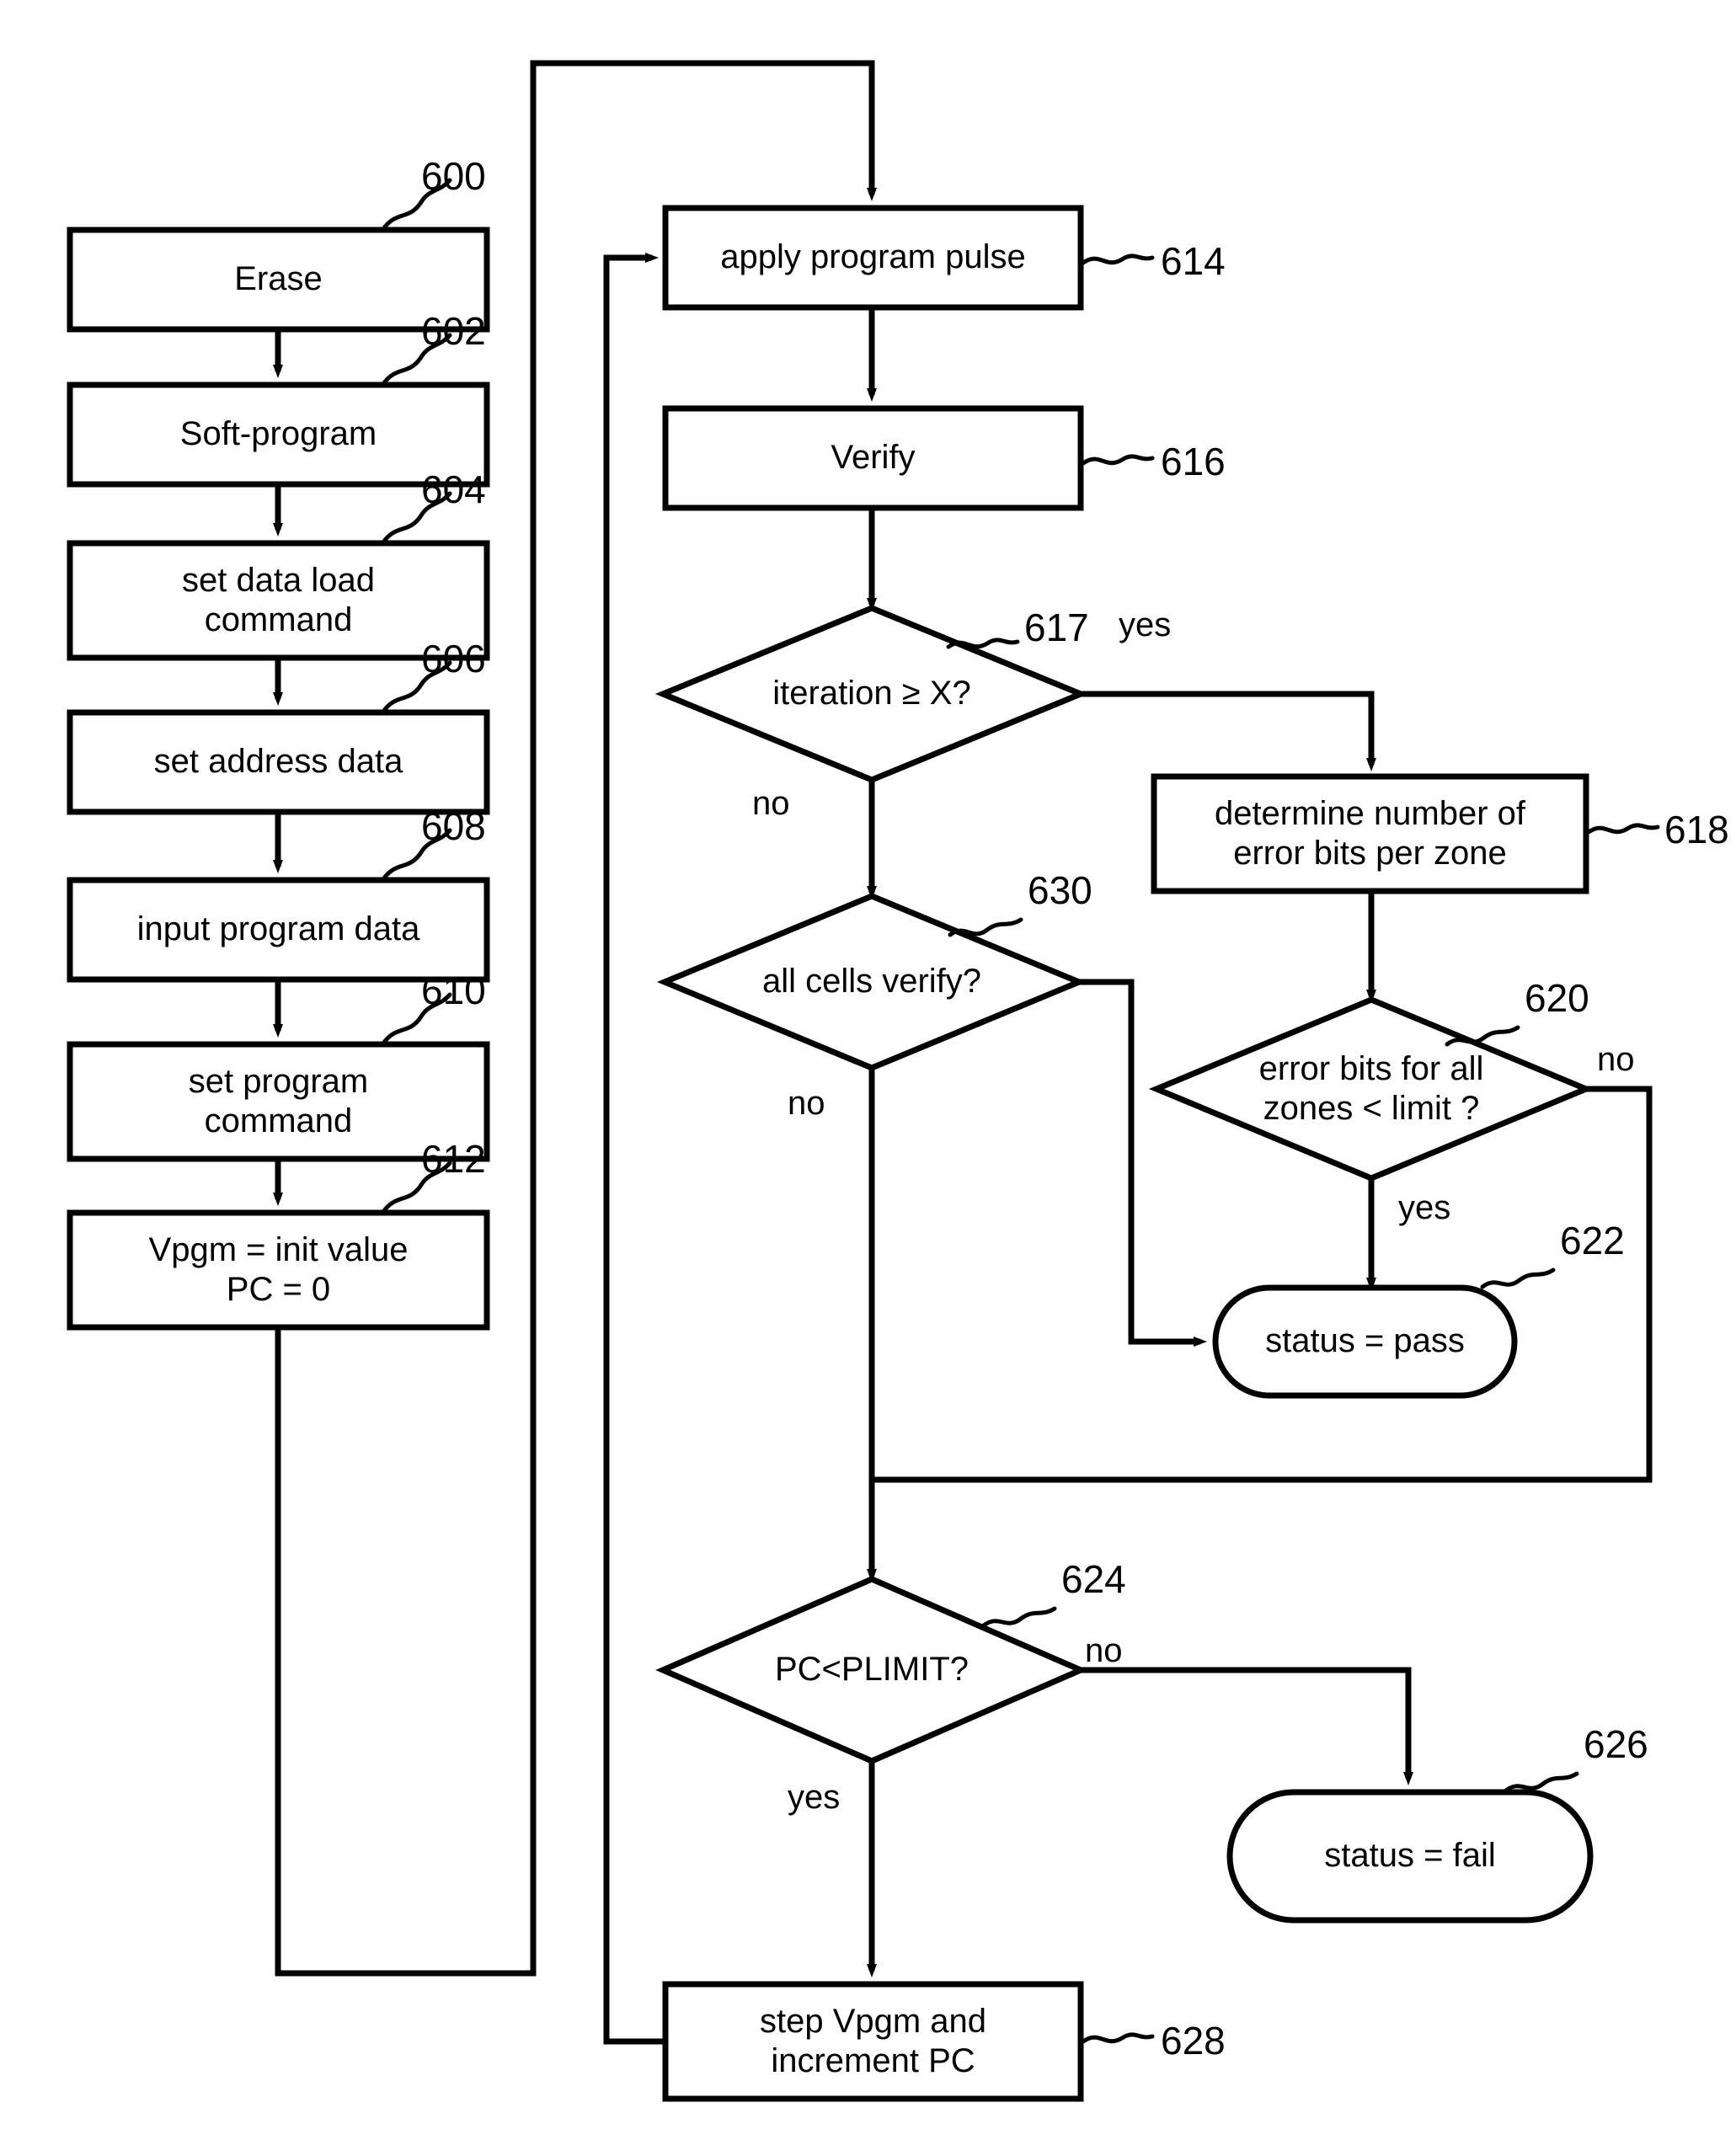  What do you see at coordinates (1093, 1579) in the screenshot?
I see `ref-number-624: 624` at bounding box center [1093, 1579].